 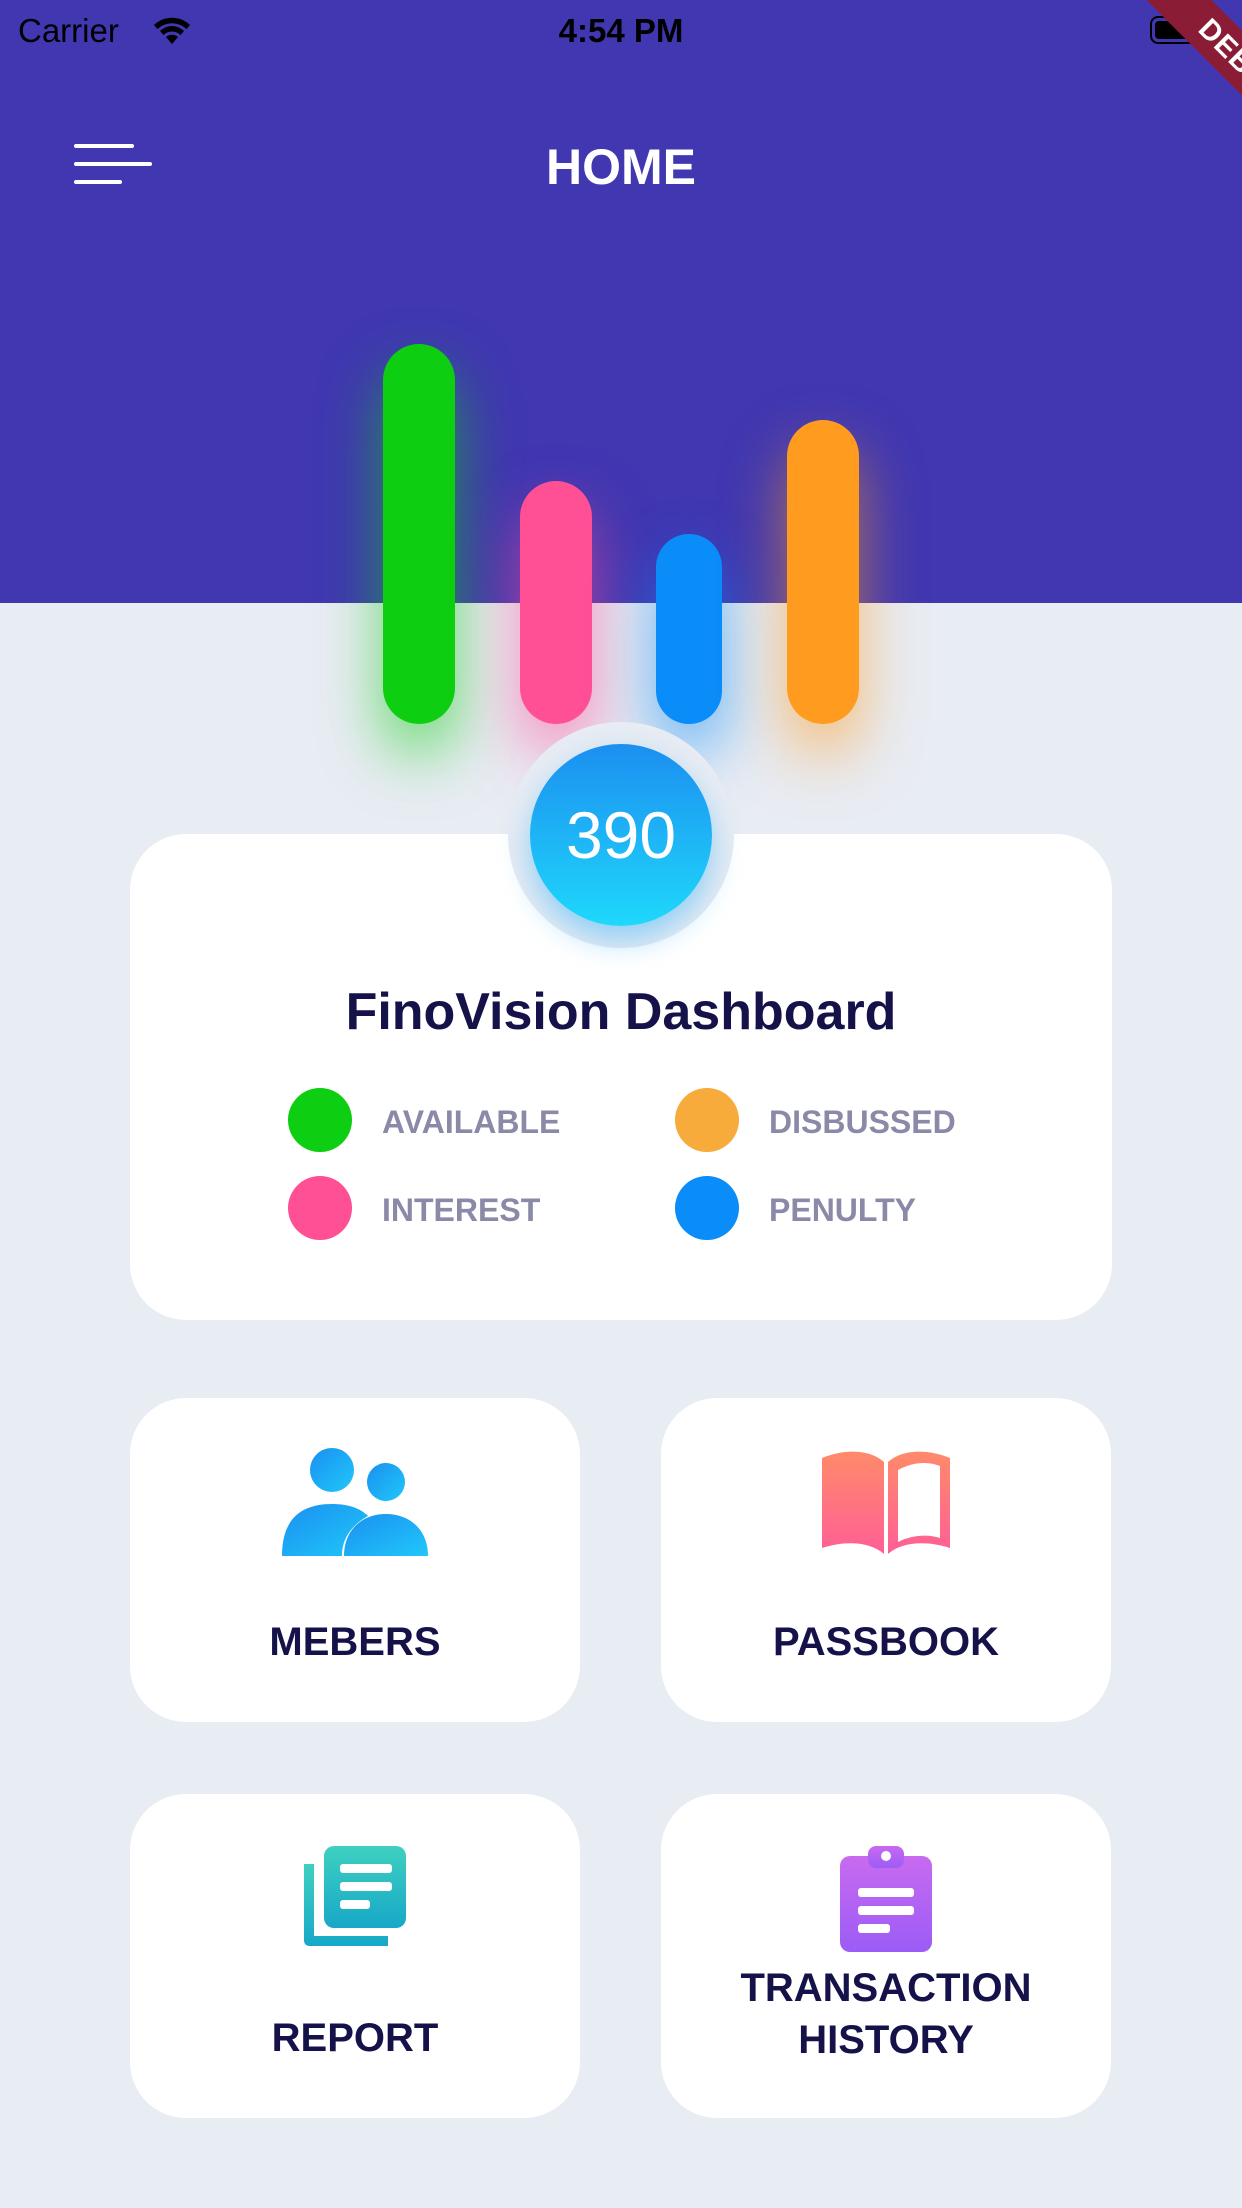 I want to click on status-bar: Carrier 4:54 PM, so click(x=621, y=31).